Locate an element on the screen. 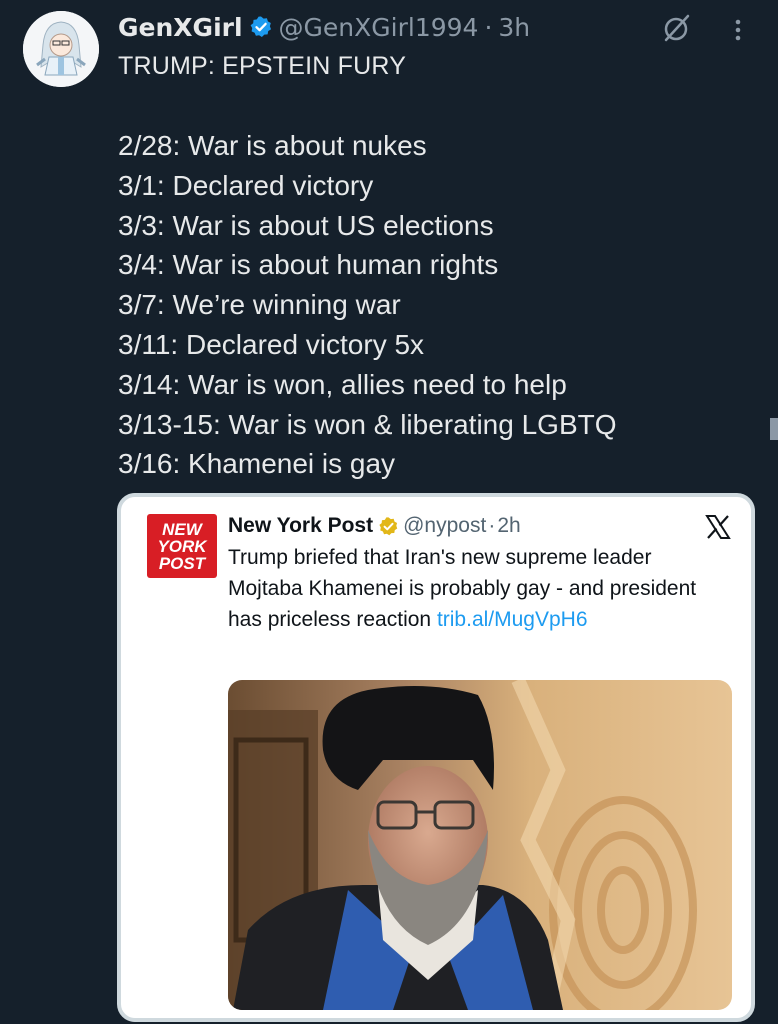 This screenshot has height=1024, width=778. timeline-line: 3/7: We’re winning war is located at coordinates (259, 305).